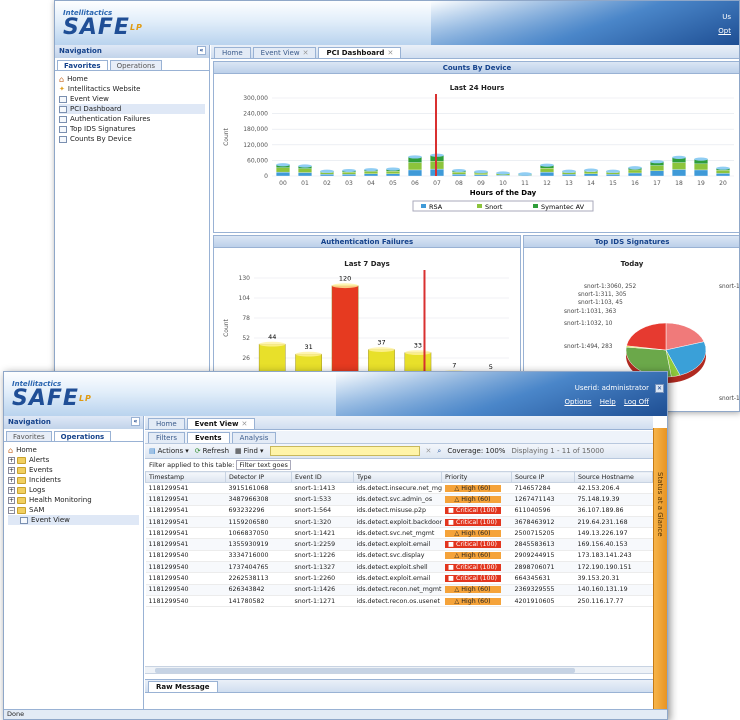  What do you see at coordinates (588, 347) in the screenshot?
I see `slice-label: snort-1:494, 283` at bounding box center [588, 347].